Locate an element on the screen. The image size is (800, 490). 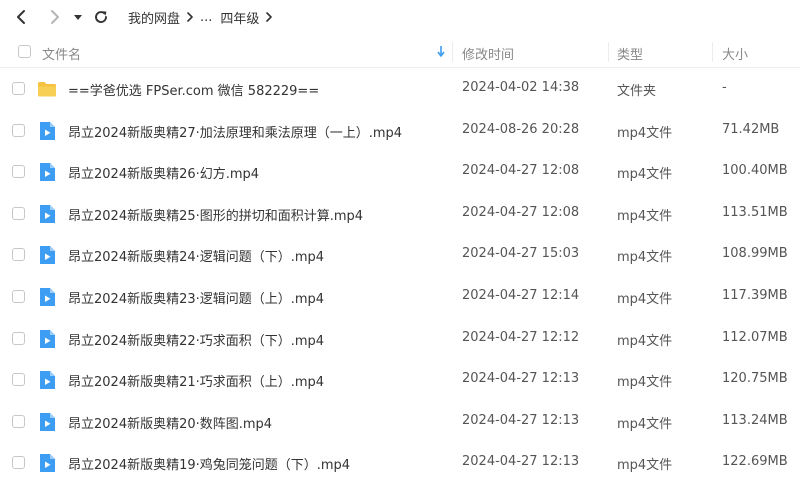
column-header-time: 修改时间 is located at coordinates (488, 53).